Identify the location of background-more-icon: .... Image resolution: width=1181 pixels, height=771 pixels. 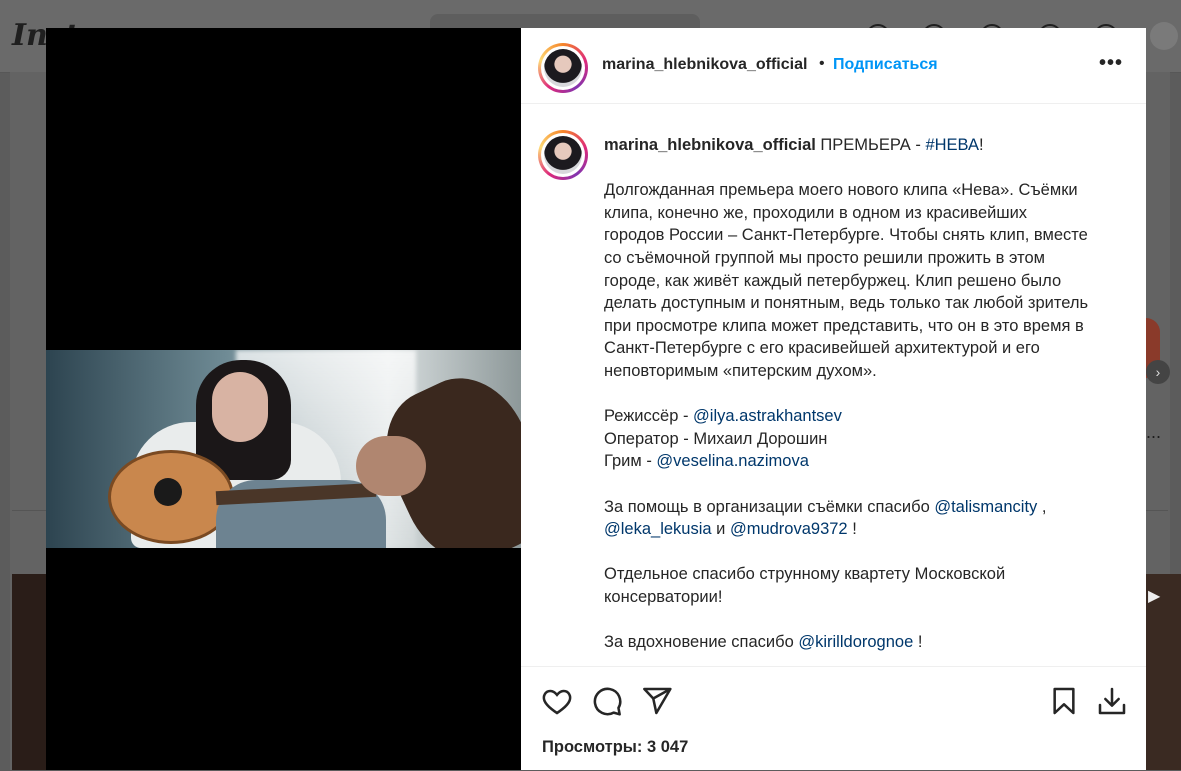
(1154, 432).